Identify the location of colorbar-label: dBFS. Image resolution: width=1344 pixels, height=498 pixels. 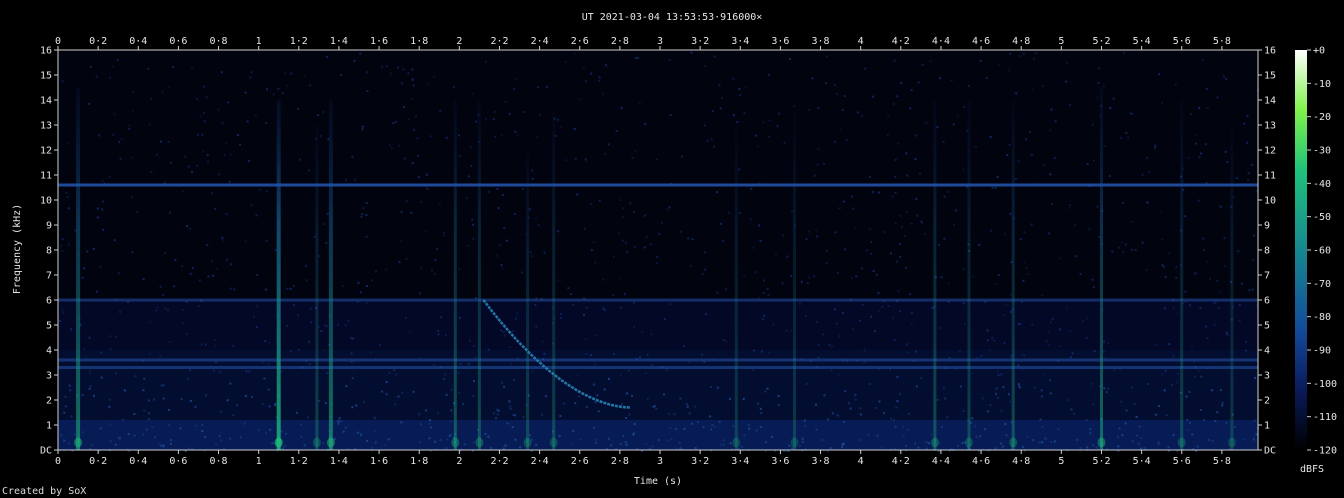
(1312, 469).